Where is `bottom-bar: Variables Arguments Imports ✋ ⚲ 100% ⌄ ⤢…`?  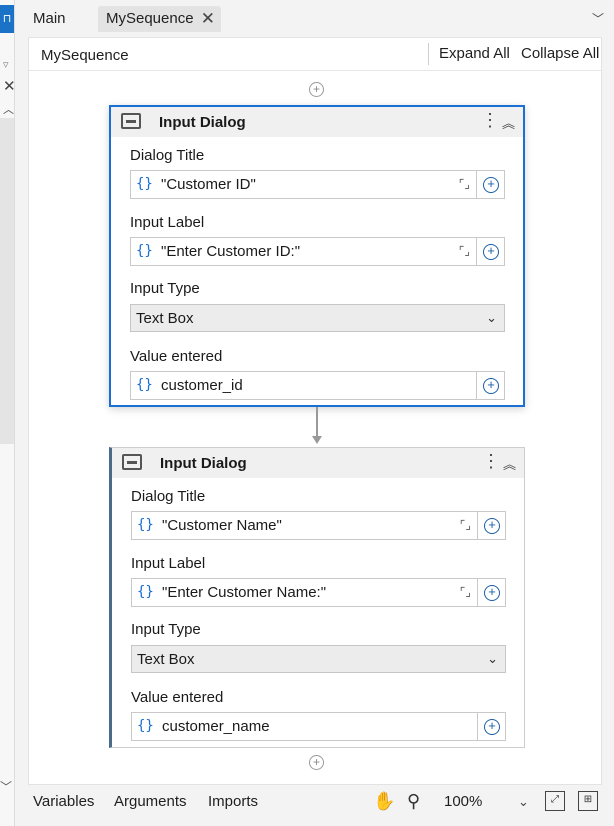 bottom-bar: Variables Arguments Imports ✋ ⚲ 100% ⌄ ⤢… is located at coordinates (314, 806).